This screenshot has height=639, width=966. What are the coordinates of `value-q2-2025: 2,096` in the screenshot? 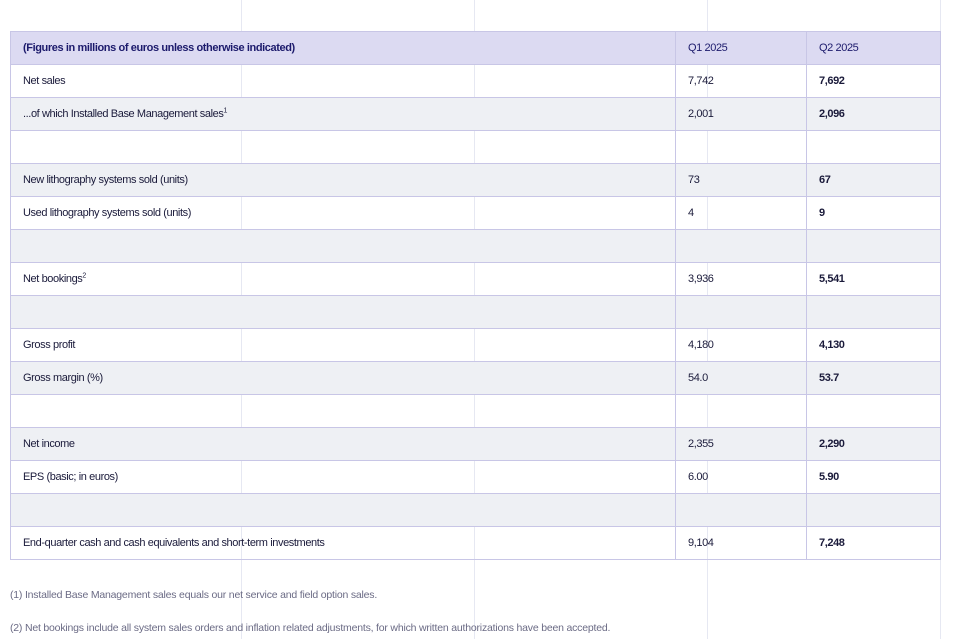 It's located at (873, 114).